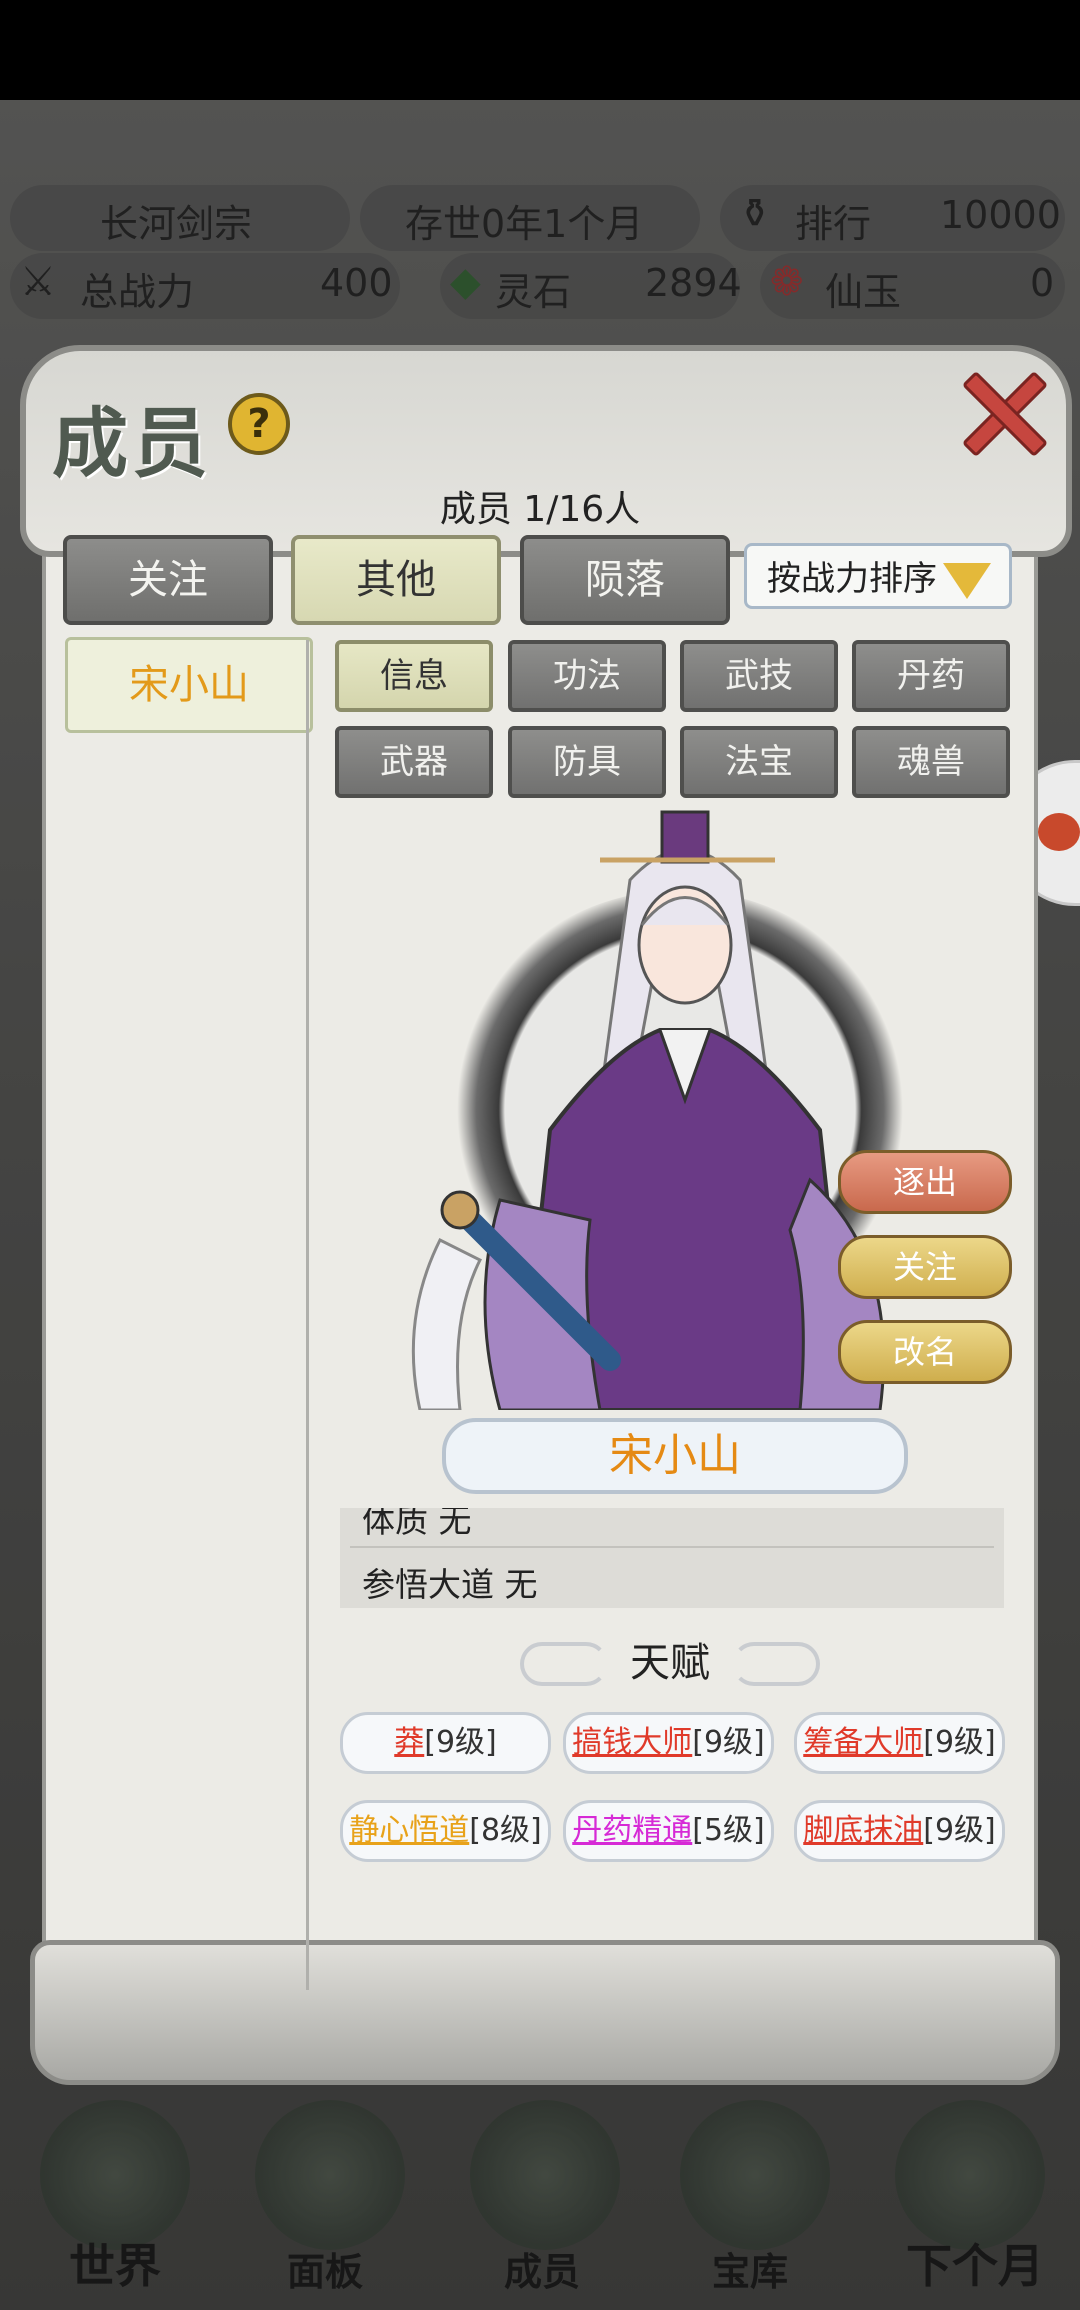  I want to click on talent-chip: 搞钱大师[9级], so click(668, 1743).